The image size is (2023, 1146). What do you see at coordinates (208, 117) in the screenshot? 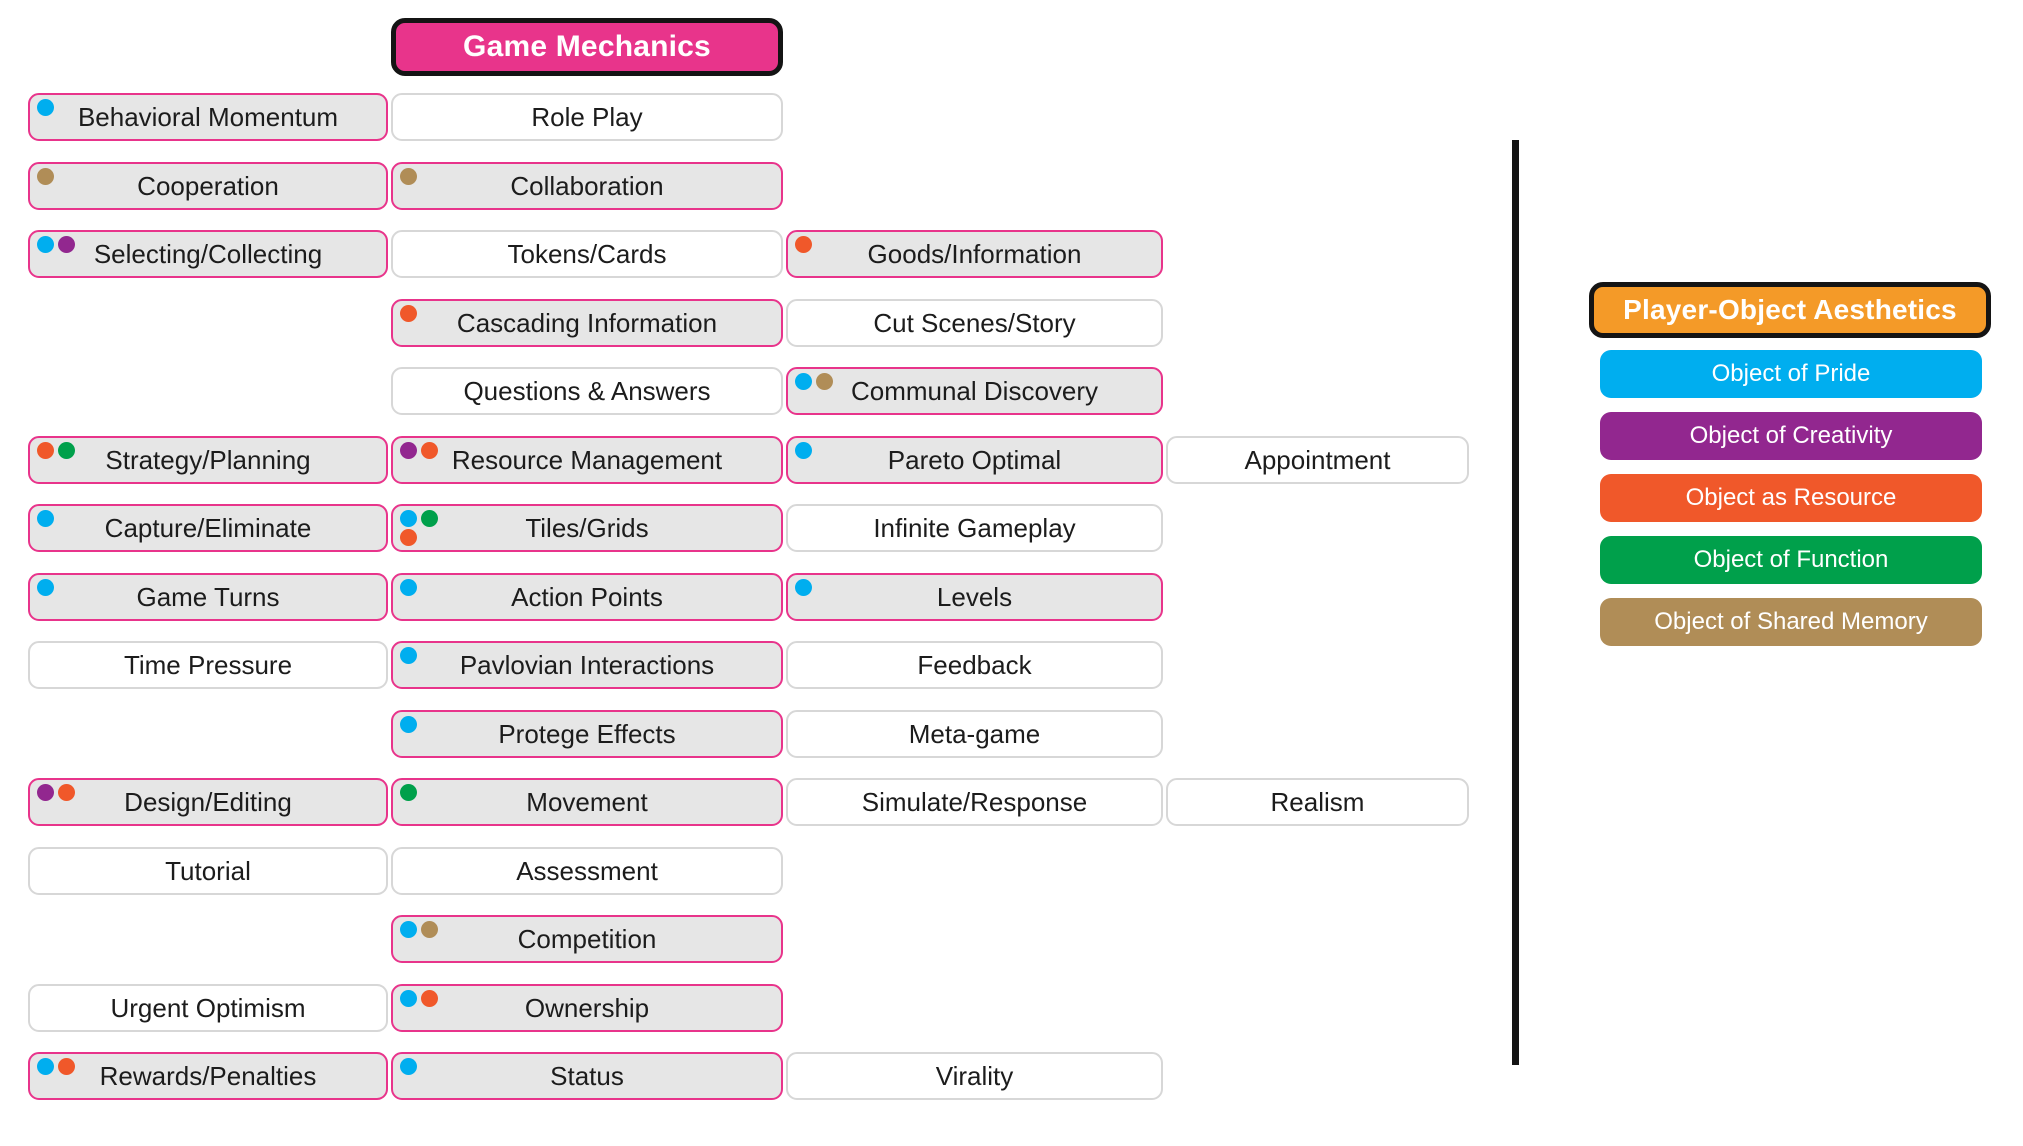
I see `mechanic-box: Behavioral Momentum` at bounding box center [208, 117].